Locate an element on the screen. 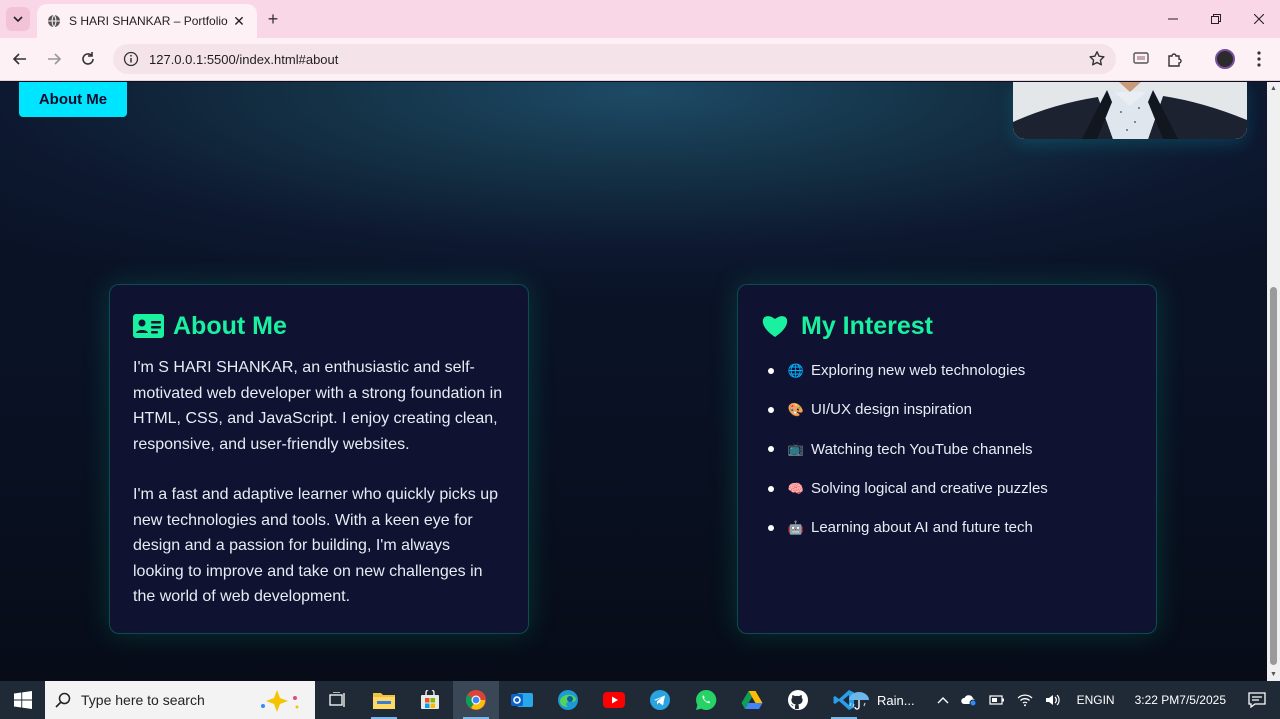  clock: 3:22 PM 7/5/2025 is located at coordinates (1180, 700).